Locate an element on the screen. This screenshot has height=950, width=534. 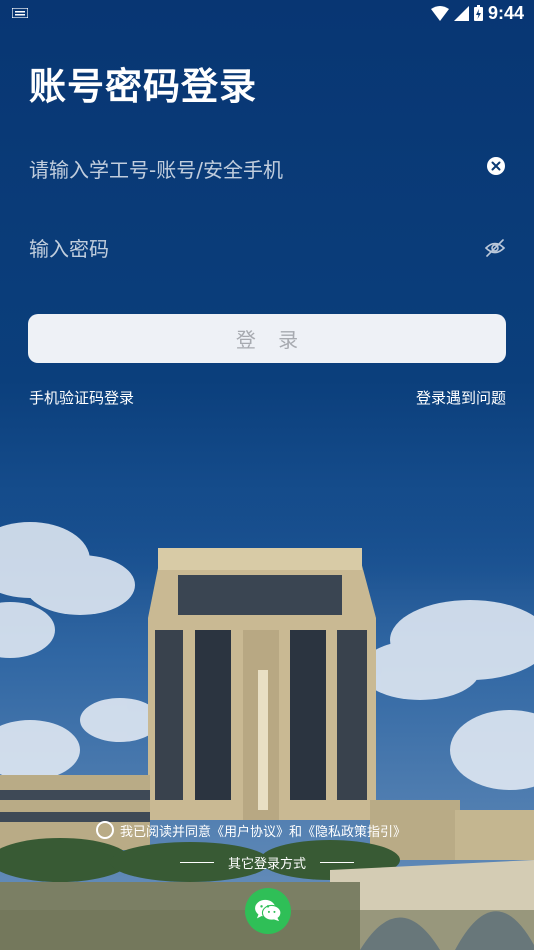
status-time: 9:44 is located at coordinates (505, 12).